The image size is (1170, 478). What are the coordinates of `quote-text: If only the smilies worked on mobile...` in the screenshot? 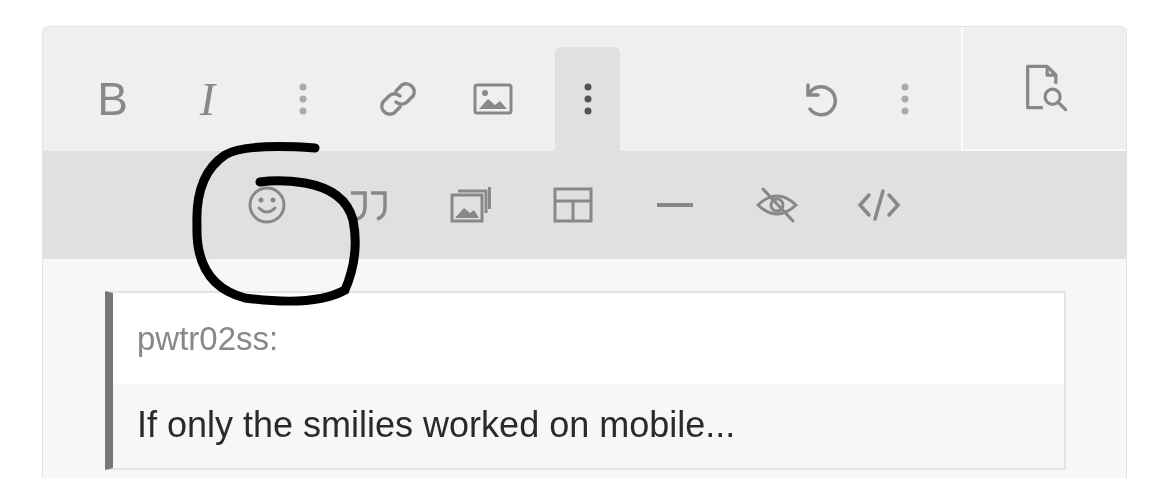 It's located at (436, 425).